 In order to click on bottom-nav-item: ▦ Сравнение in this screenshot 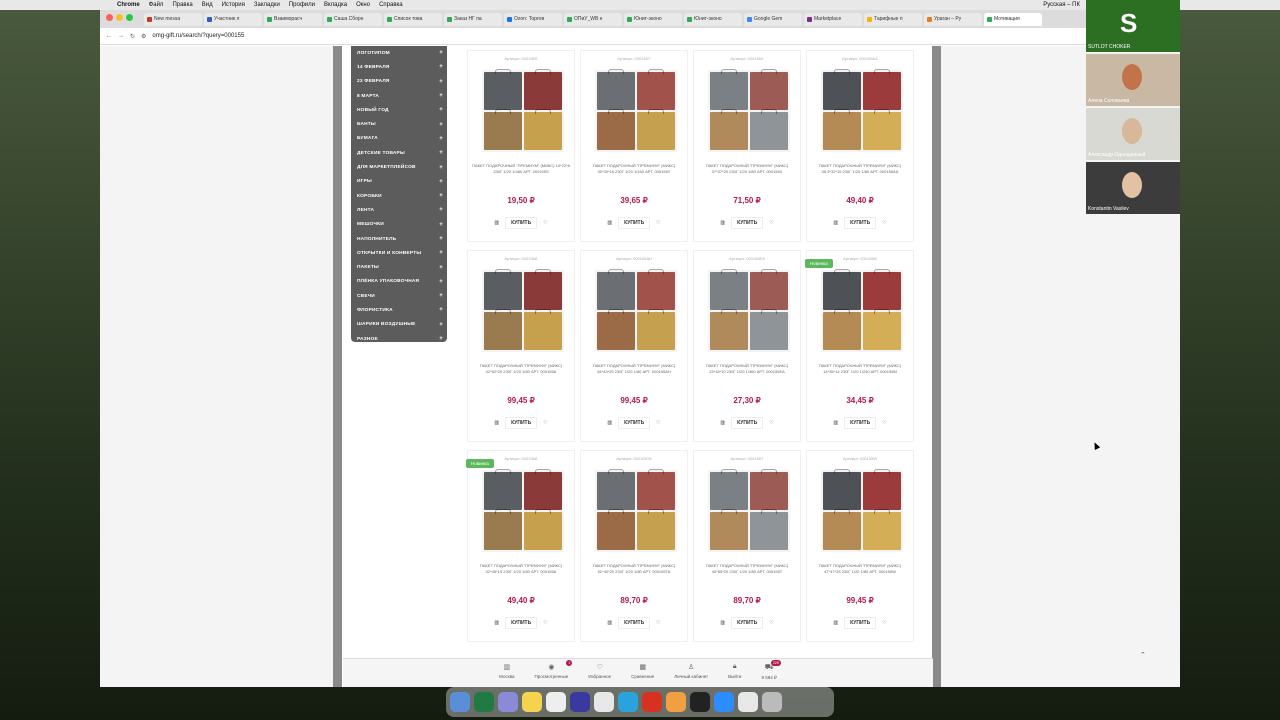, I will do `click(642, 675)`.